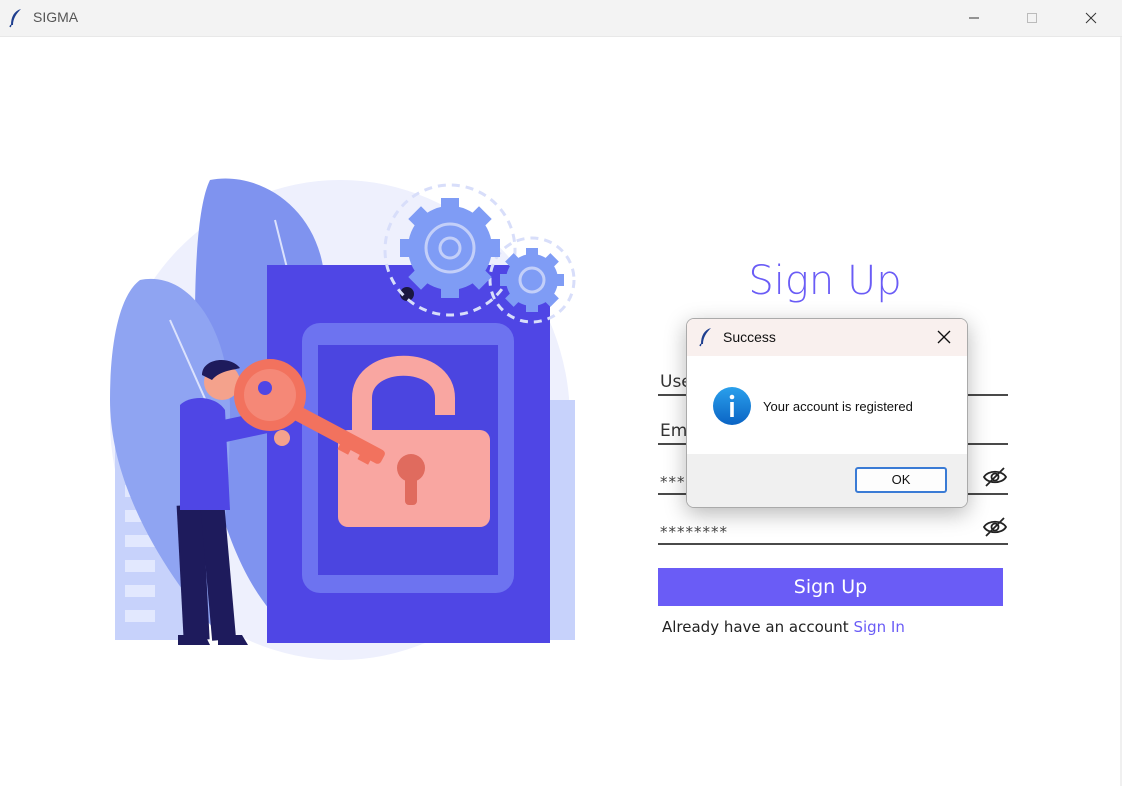  I want to click on signup-heading: Sign Up, so click(825, 281).